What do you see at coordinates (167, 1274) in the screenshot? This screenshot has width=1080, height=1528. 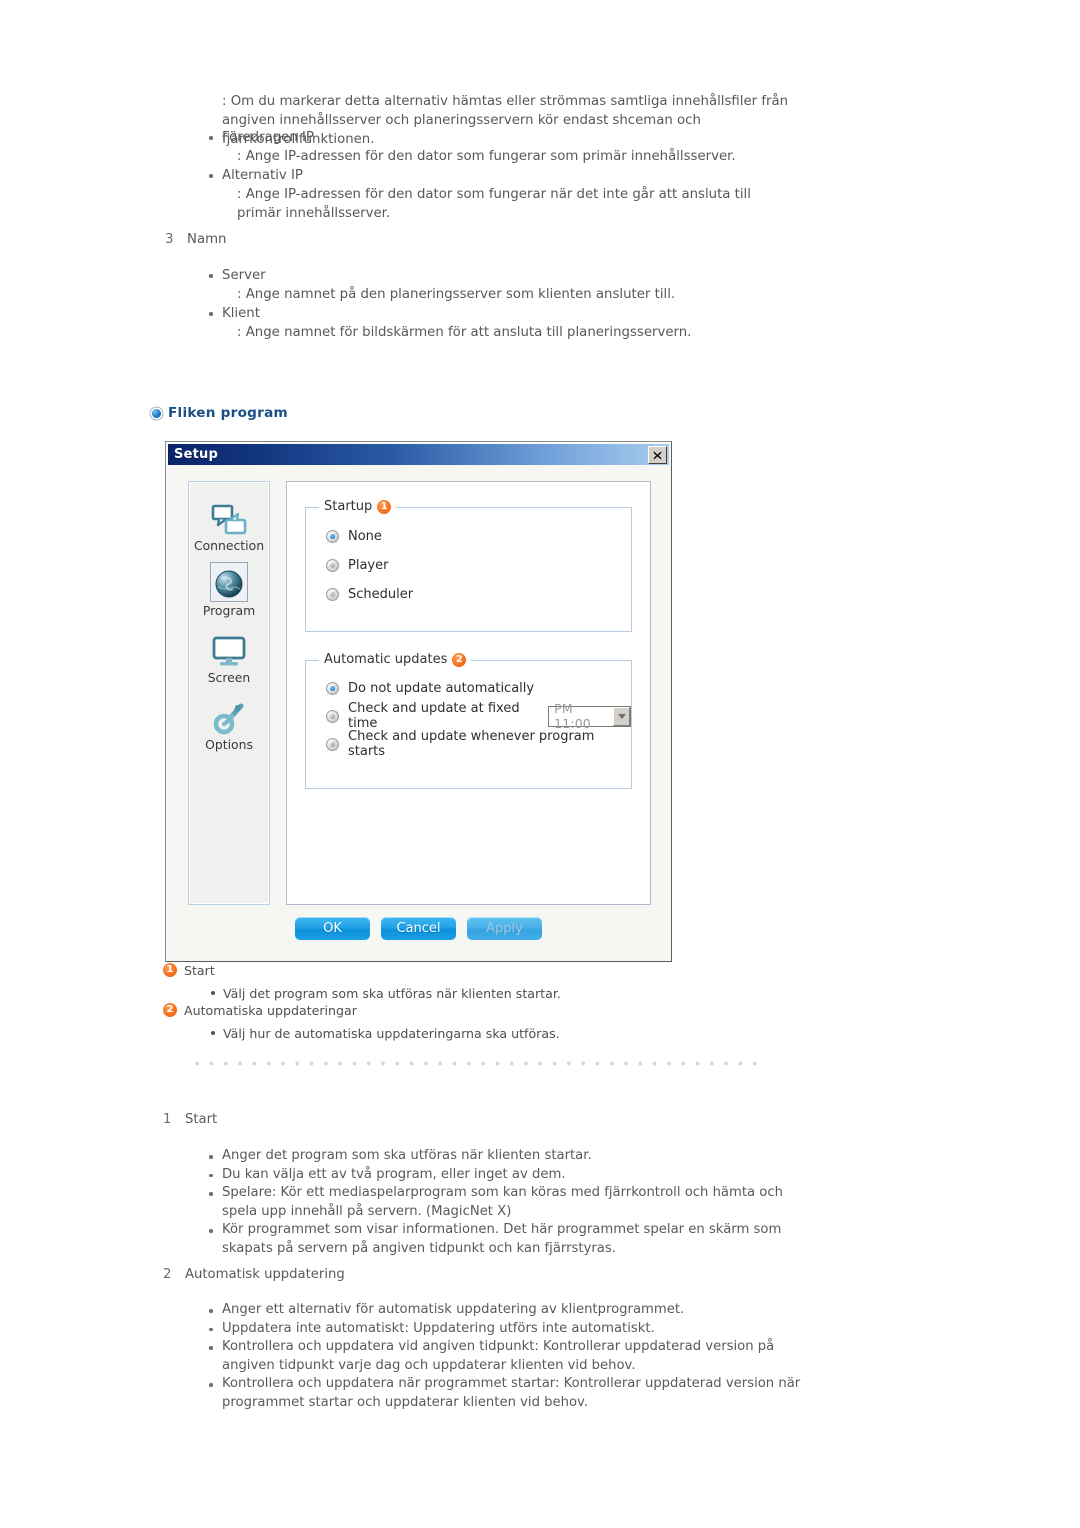 I see `section-number: 2` at bounding box center [167, 1274].